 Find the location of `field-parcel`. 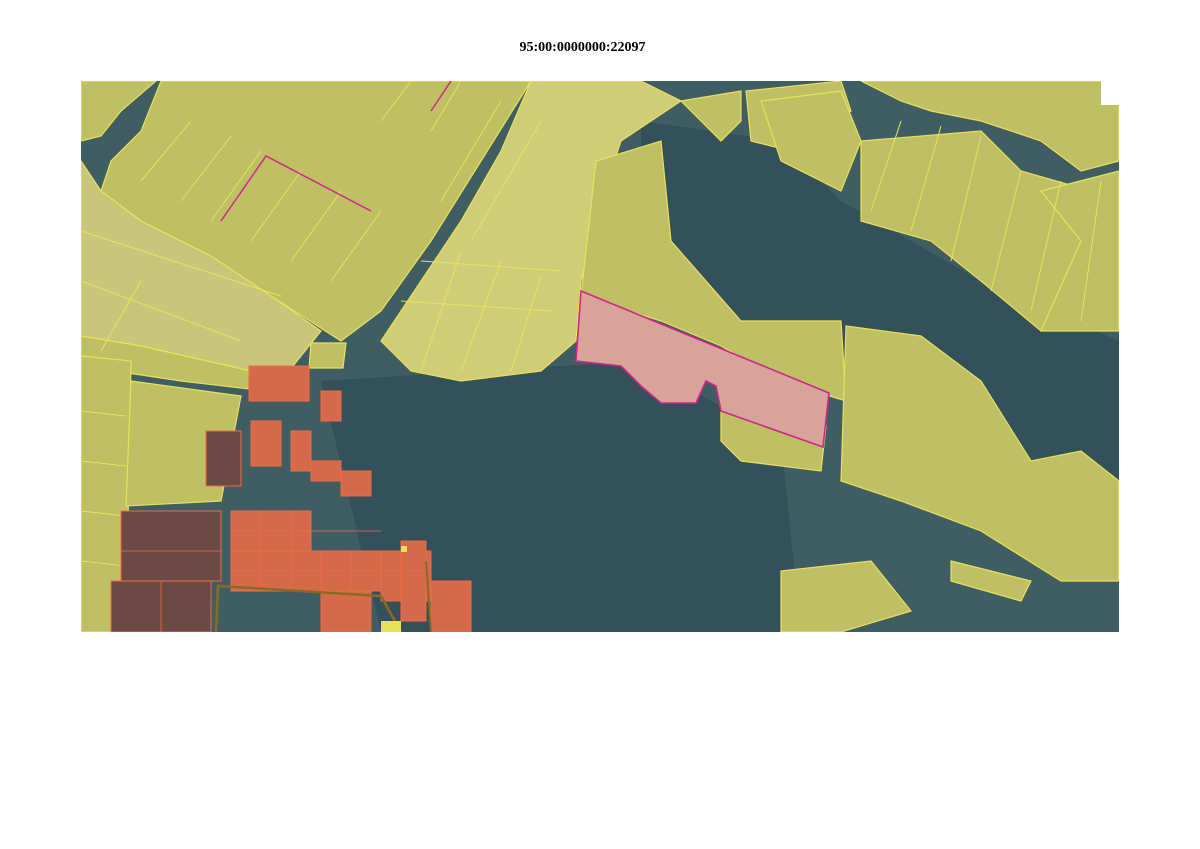

field-parcel is located at coordinates (327, 355).